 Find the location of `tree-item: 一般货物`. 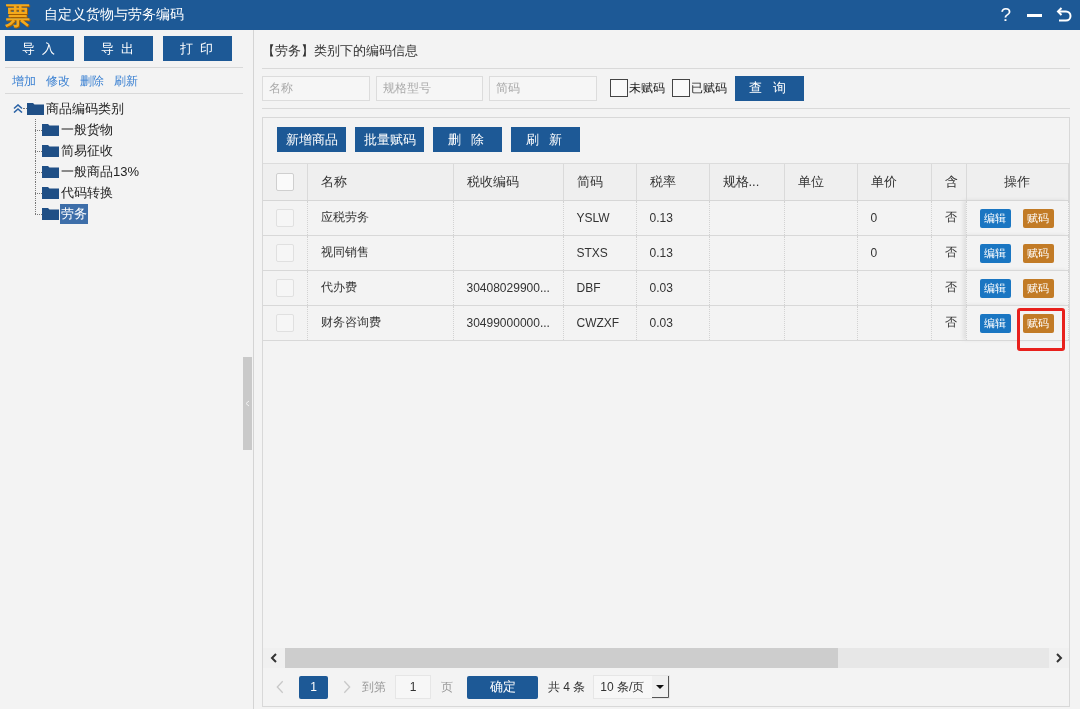

tree-item: 一般货物 is located at coordinates (87, 129).